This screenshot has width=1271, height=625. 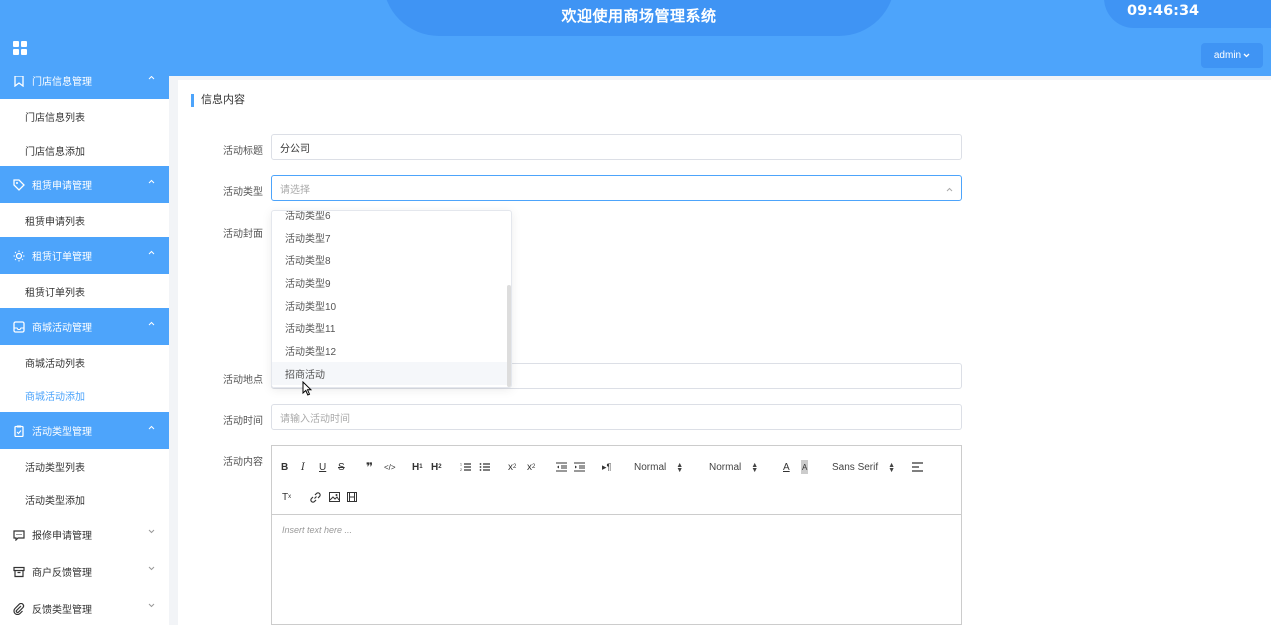 What do you see at coordinates (334, 497) in the screenshot?
I see `image-icon` at bounding box center [334, 497].